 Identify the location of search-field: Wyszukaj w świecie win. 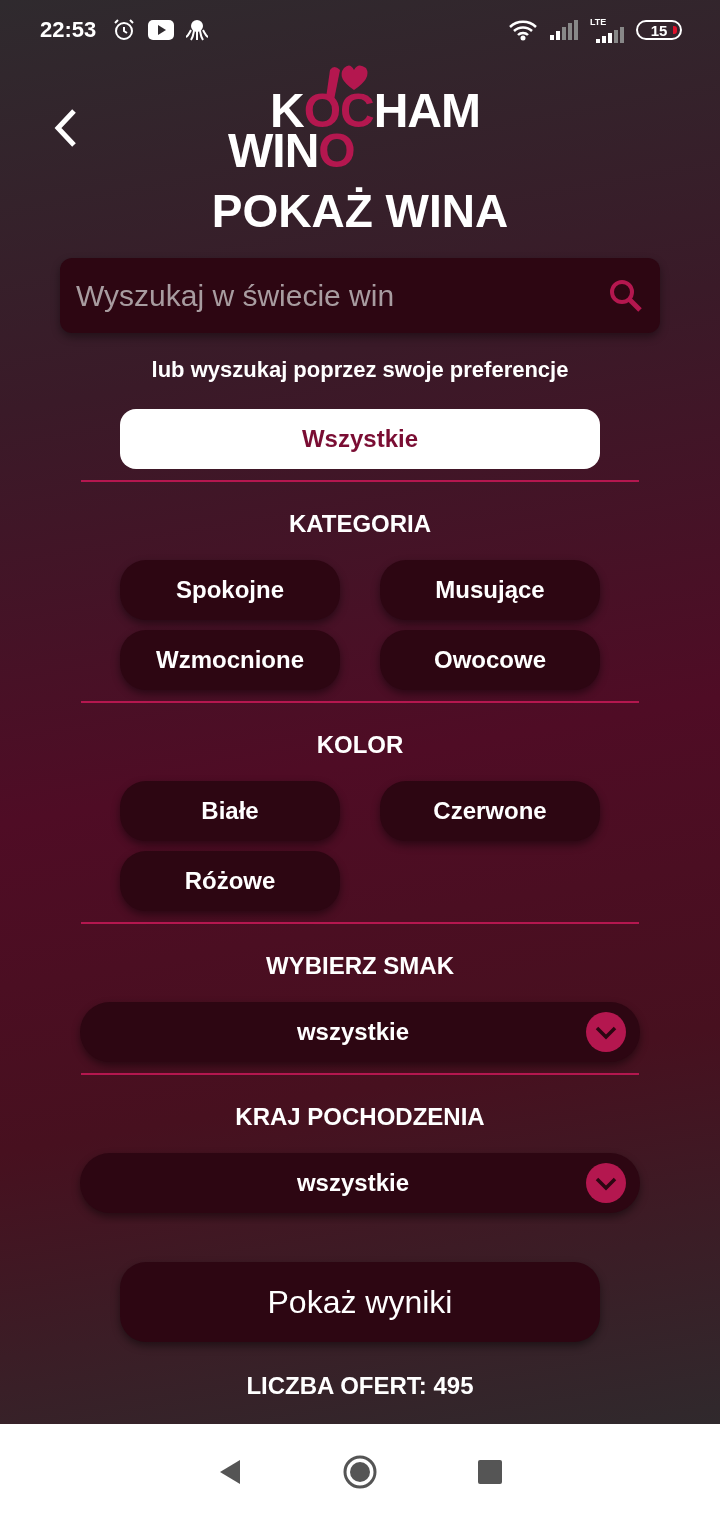
(360, 295).